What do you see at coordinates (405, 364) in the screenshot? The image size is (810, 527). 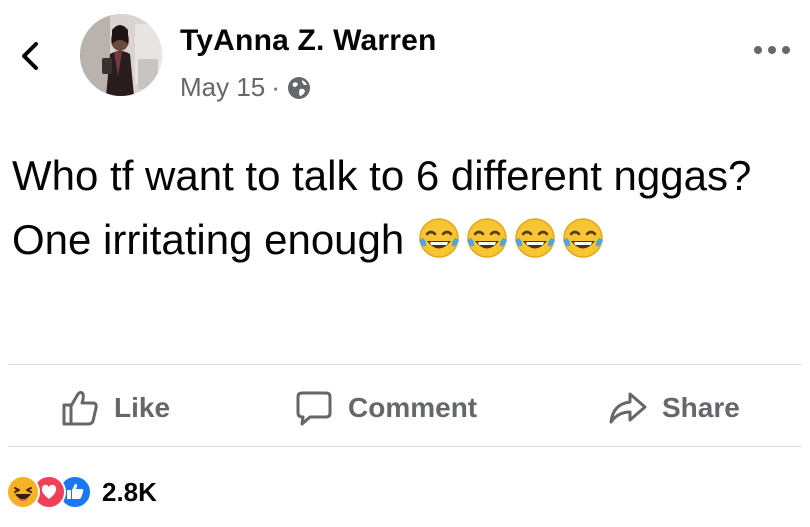 I see `divider-top` at bounding box center [405, 364].